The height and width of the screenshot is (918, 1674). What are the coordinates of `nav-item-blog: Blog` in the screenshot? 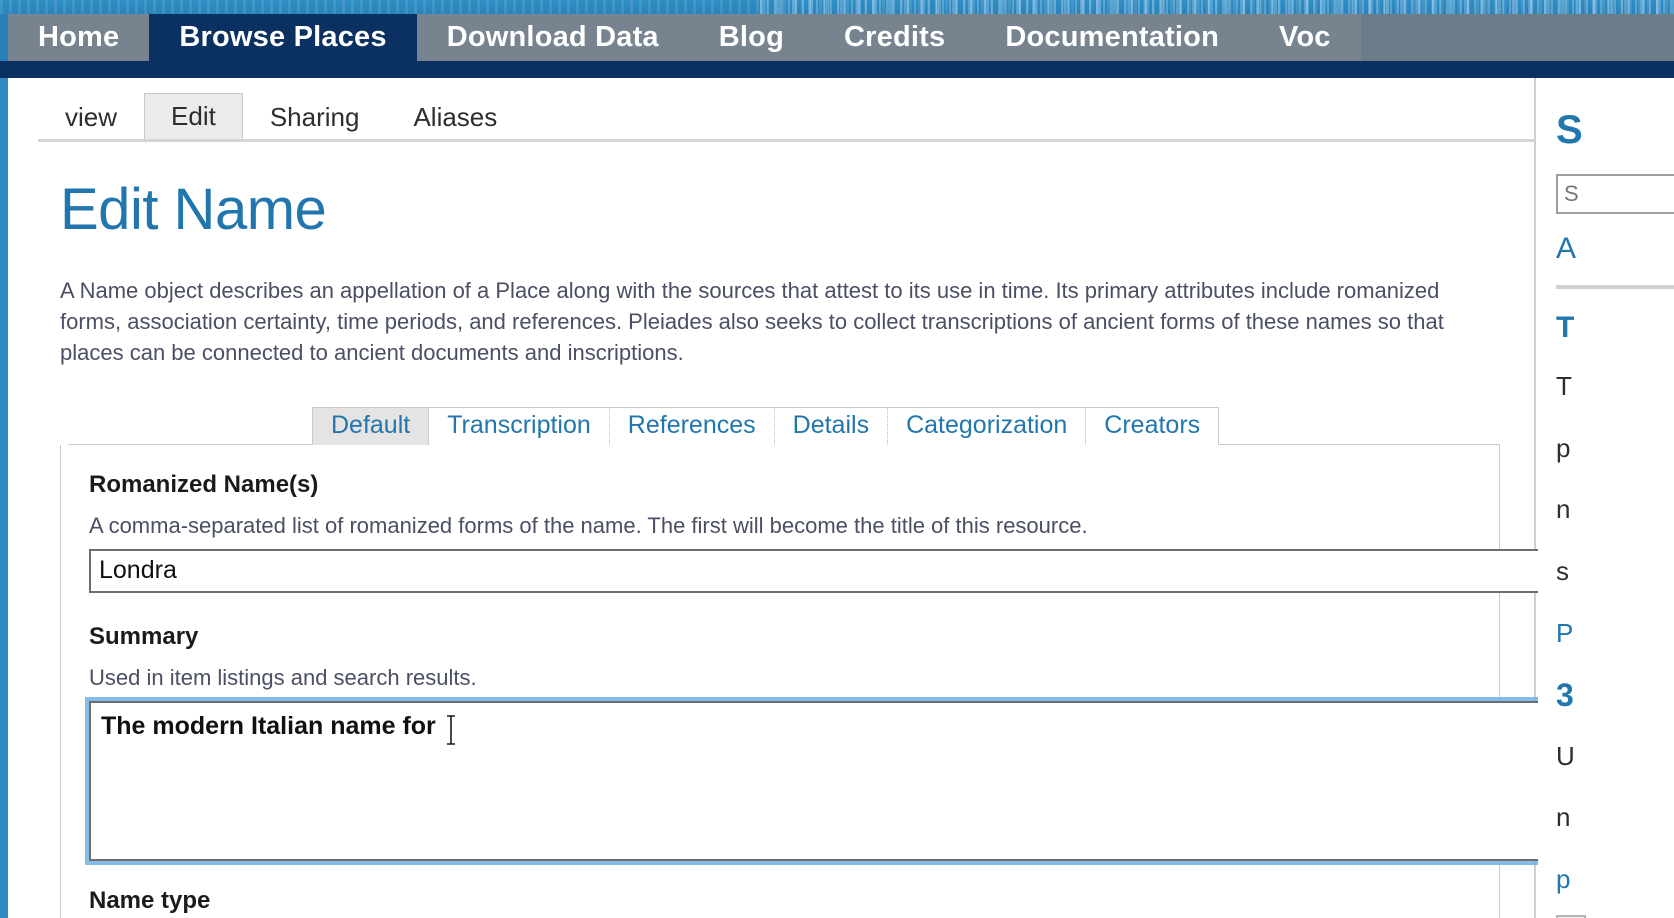 It's located at (751, 37).